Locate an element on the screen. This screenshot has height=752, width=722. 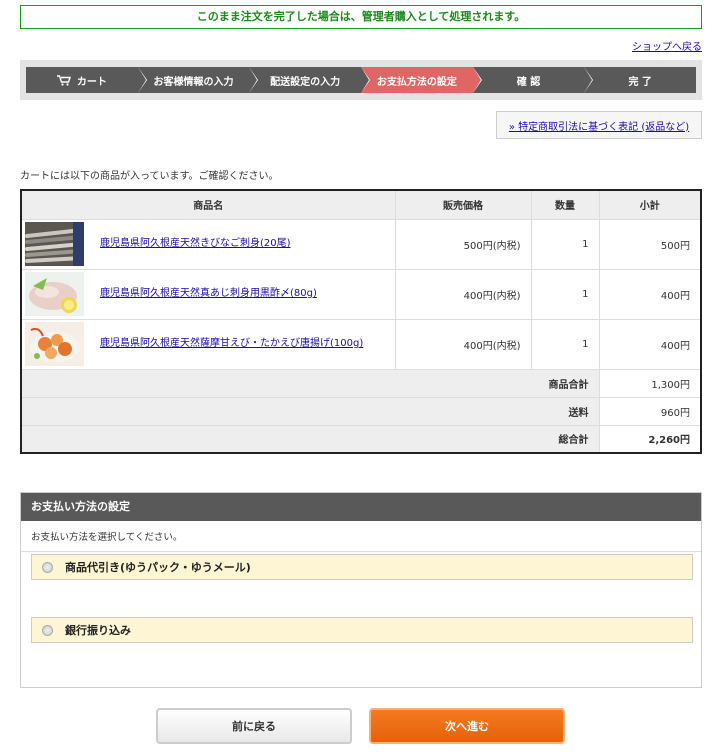
summary-row-grand-total: 総合計 2,260円 is located at coordinates (361, 439).